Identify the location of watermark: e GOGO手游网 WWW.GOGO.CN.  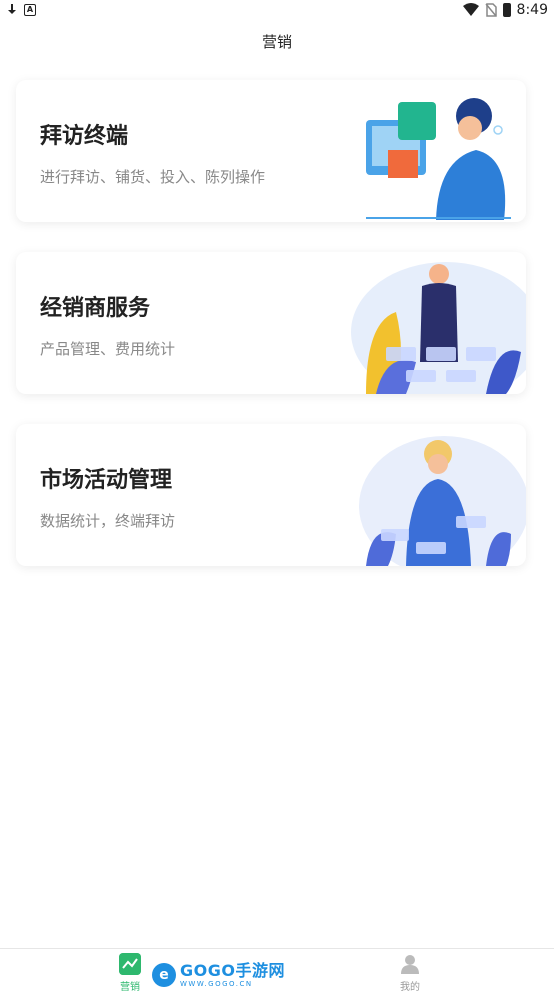
(218, 975).